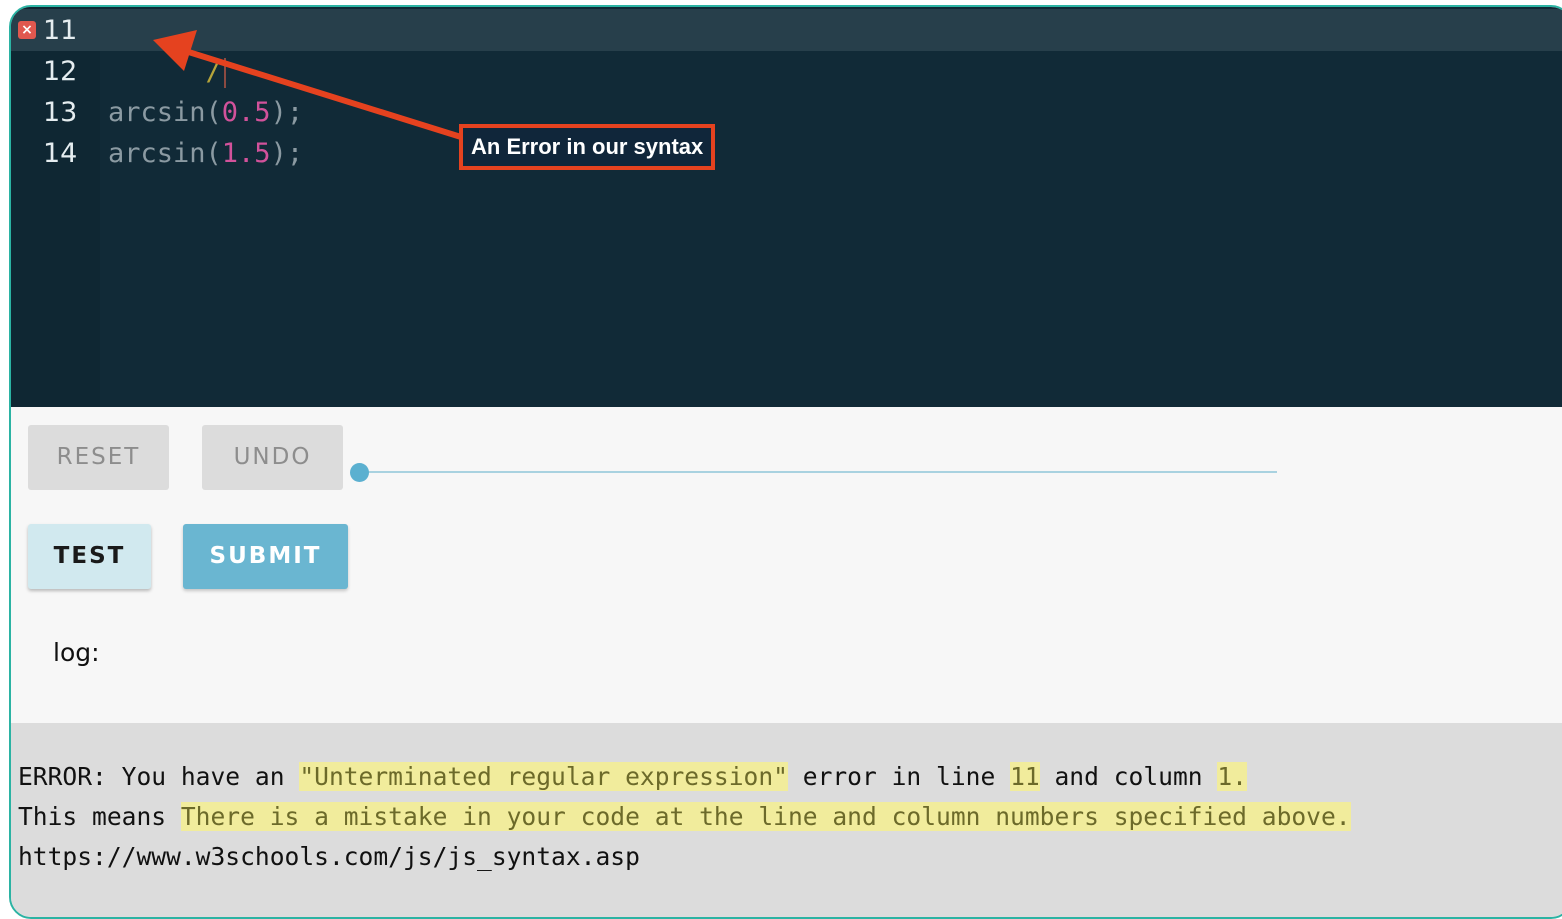 This screenshot has width=1562, height=919. I want to click on history-slider-thumb, so click(359, 472).